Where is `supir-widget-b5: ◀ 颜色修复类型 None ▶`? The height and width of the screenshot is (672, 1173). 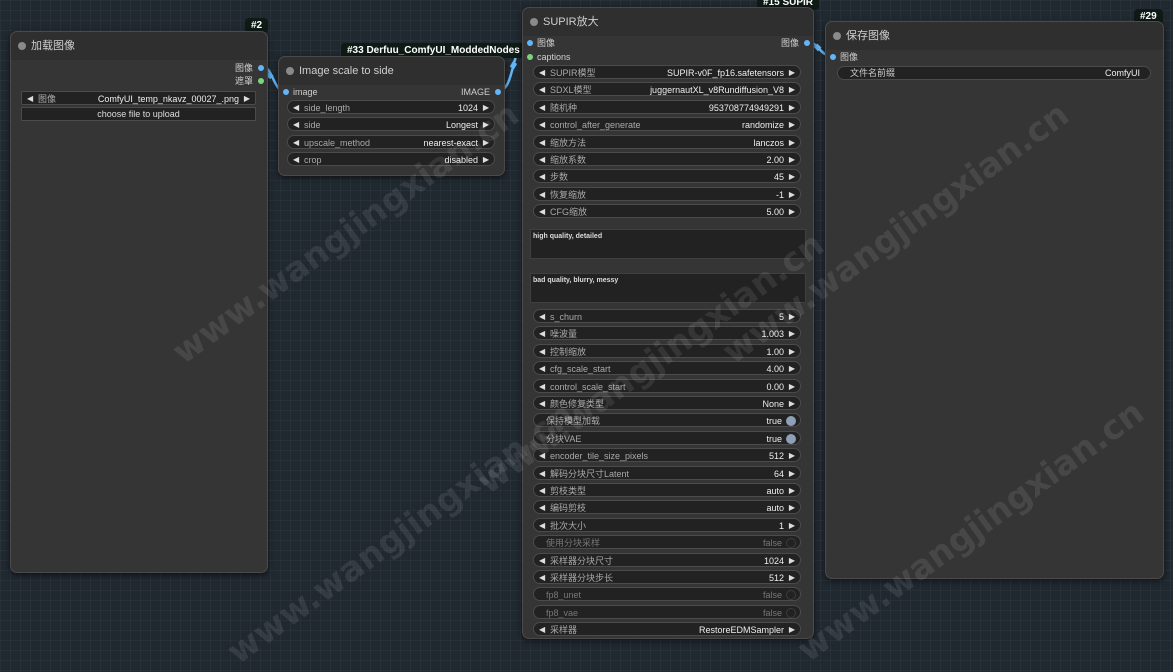
supir-widget-b5: ◀ 颜色修复类型 None ▶ is located at coordinates (667, 403).